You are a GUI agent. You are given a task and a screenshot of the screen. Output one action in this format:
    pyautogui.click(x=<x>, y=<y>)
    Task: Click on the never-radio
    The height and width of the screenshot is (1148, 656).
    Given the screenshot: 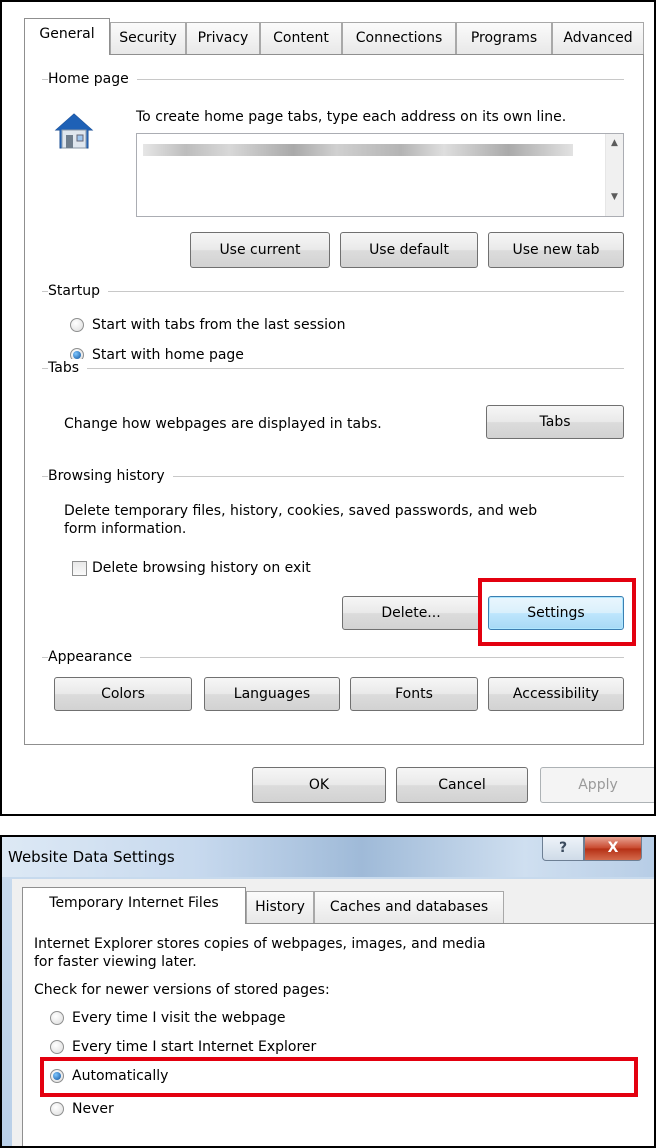 What is the action you would take?
    pyautogui.click(x=57, y=1109)
    